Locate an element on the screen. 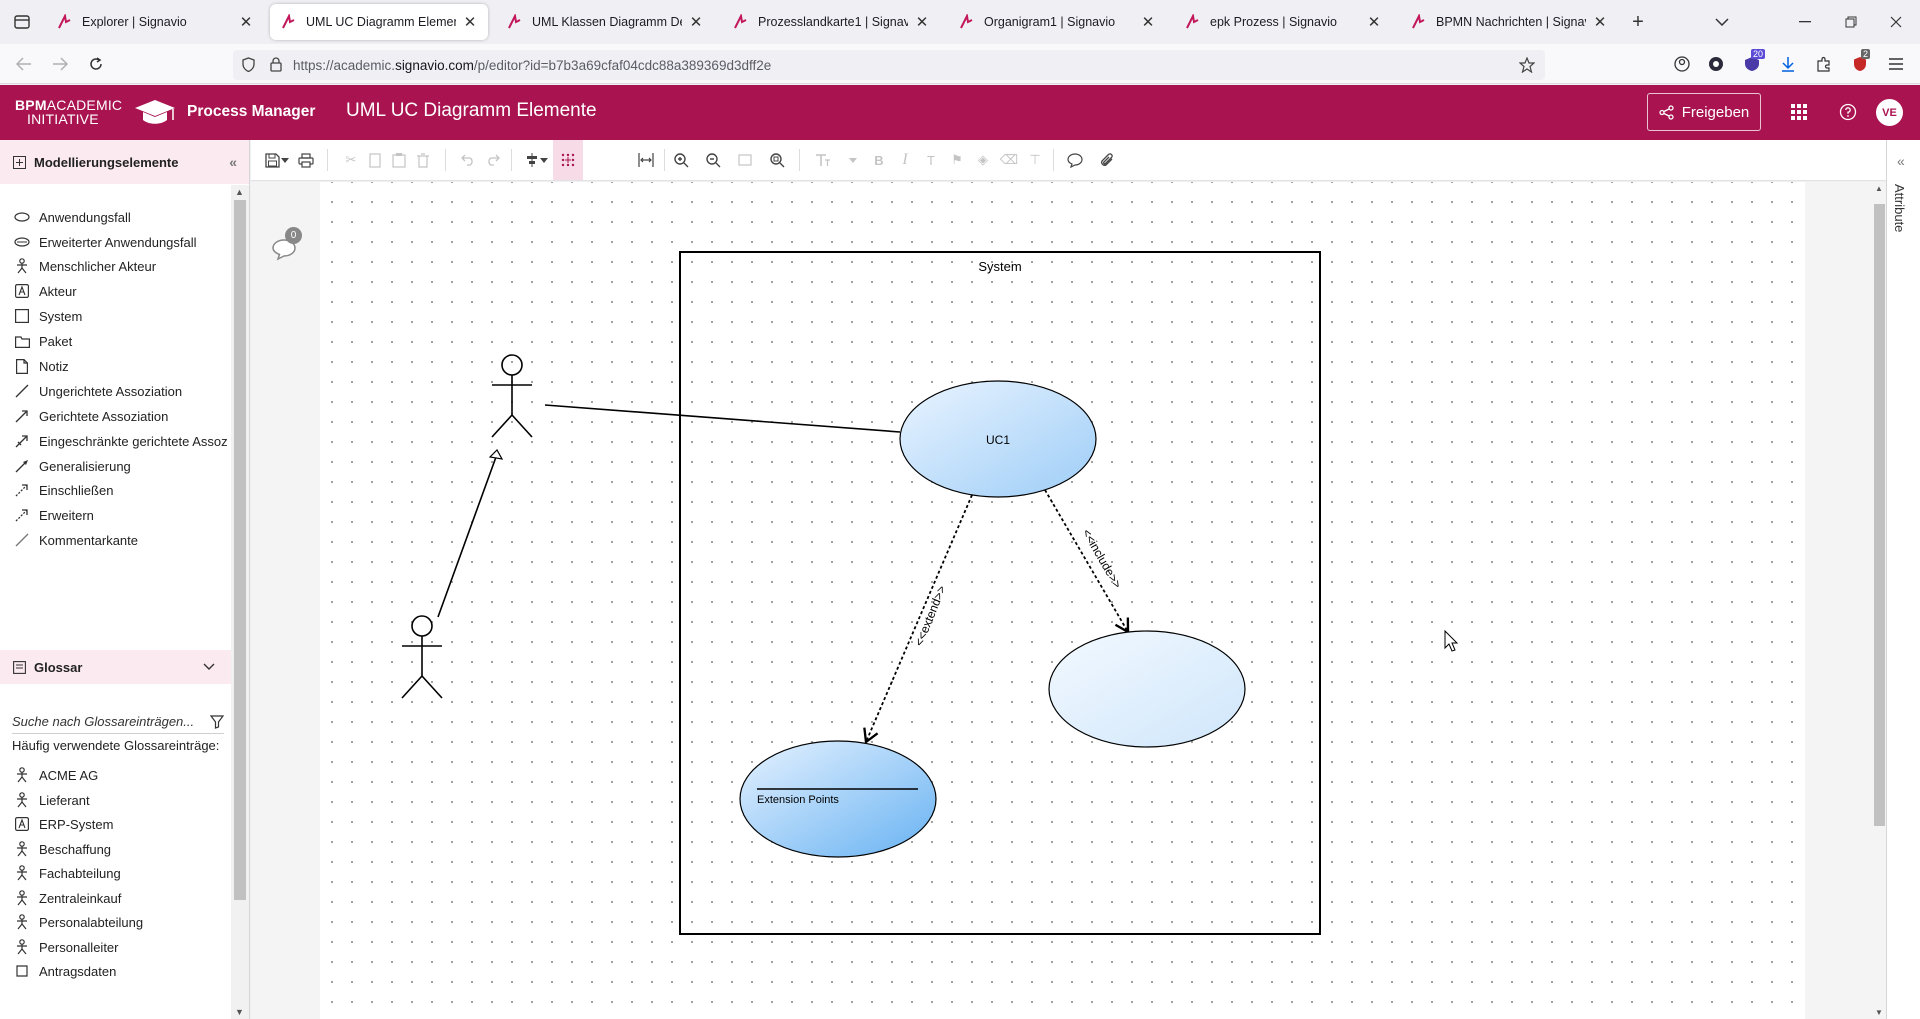  close-window-icon is located at coordinates (1896, 22).